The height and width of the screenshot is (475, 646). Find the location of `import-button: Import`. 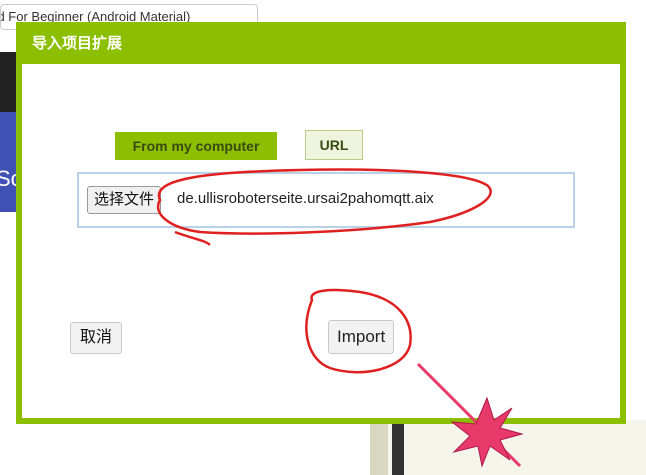

import-button: Import is located at coordinates (361, 337).